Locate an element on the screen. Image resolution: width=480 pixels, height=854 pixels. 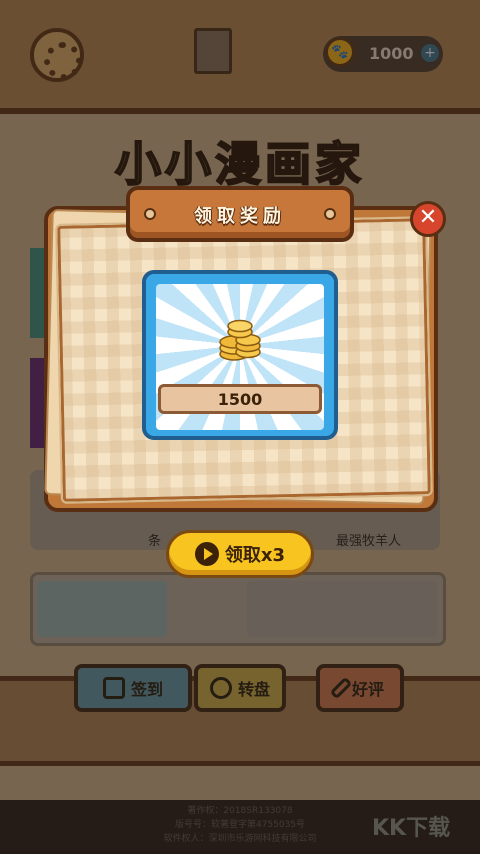
claim-x3-label: 领取x3 is located at coordinates (255, 555).